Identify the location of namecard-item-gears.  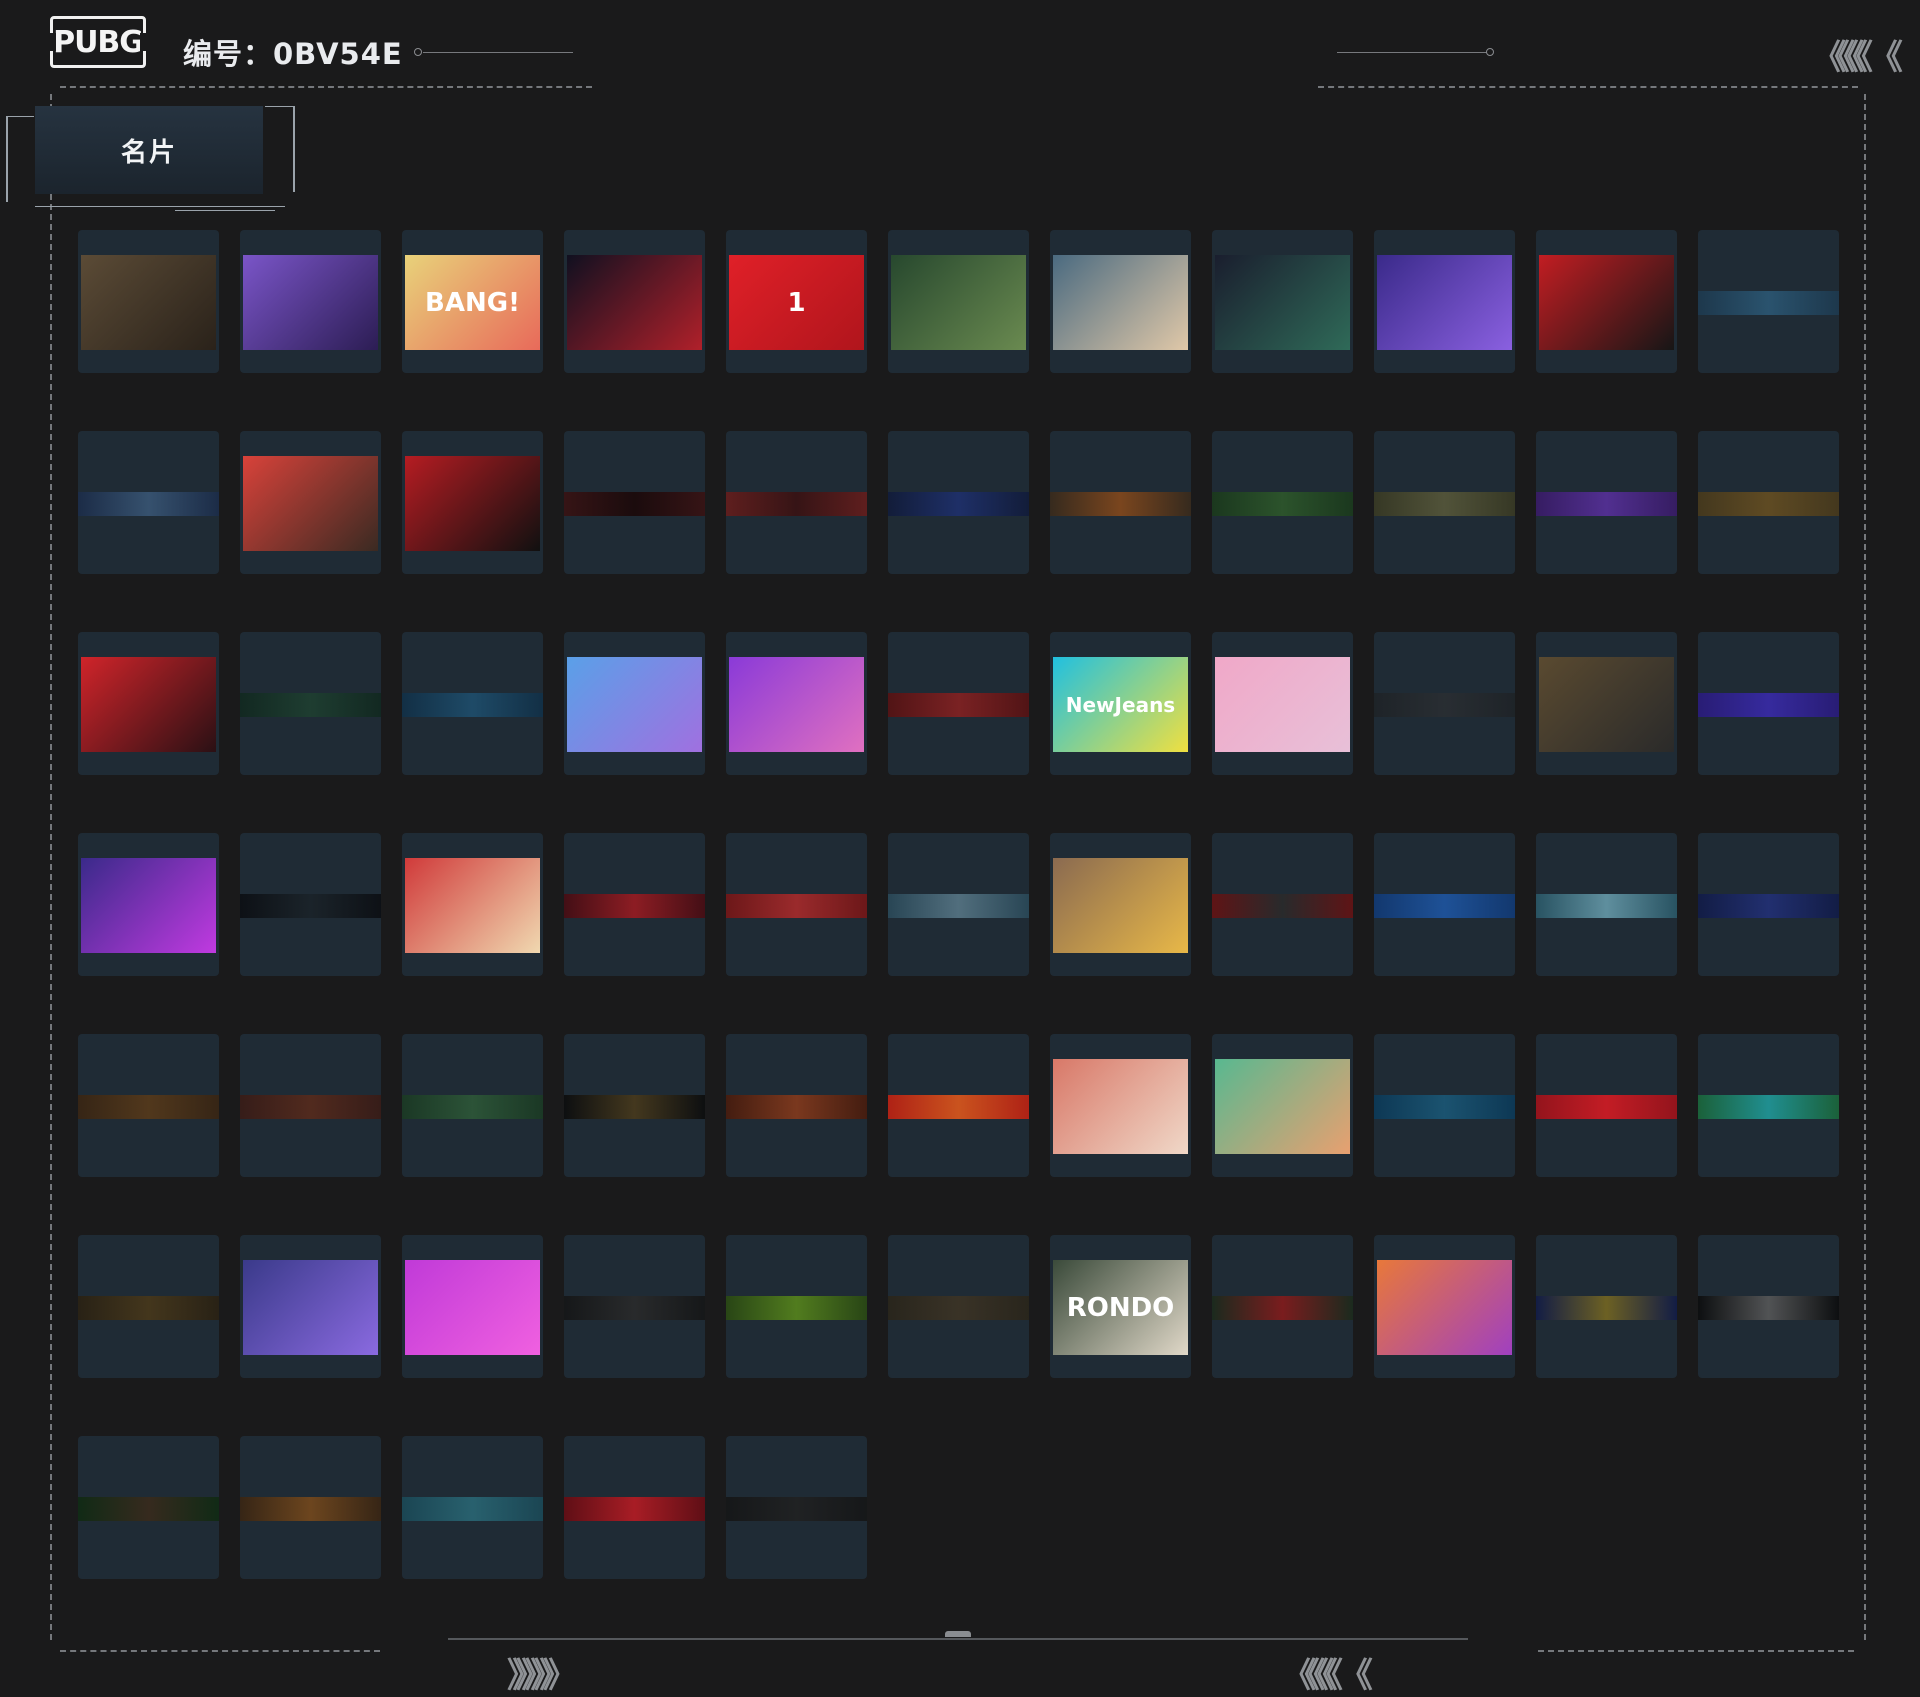
(148, 301).